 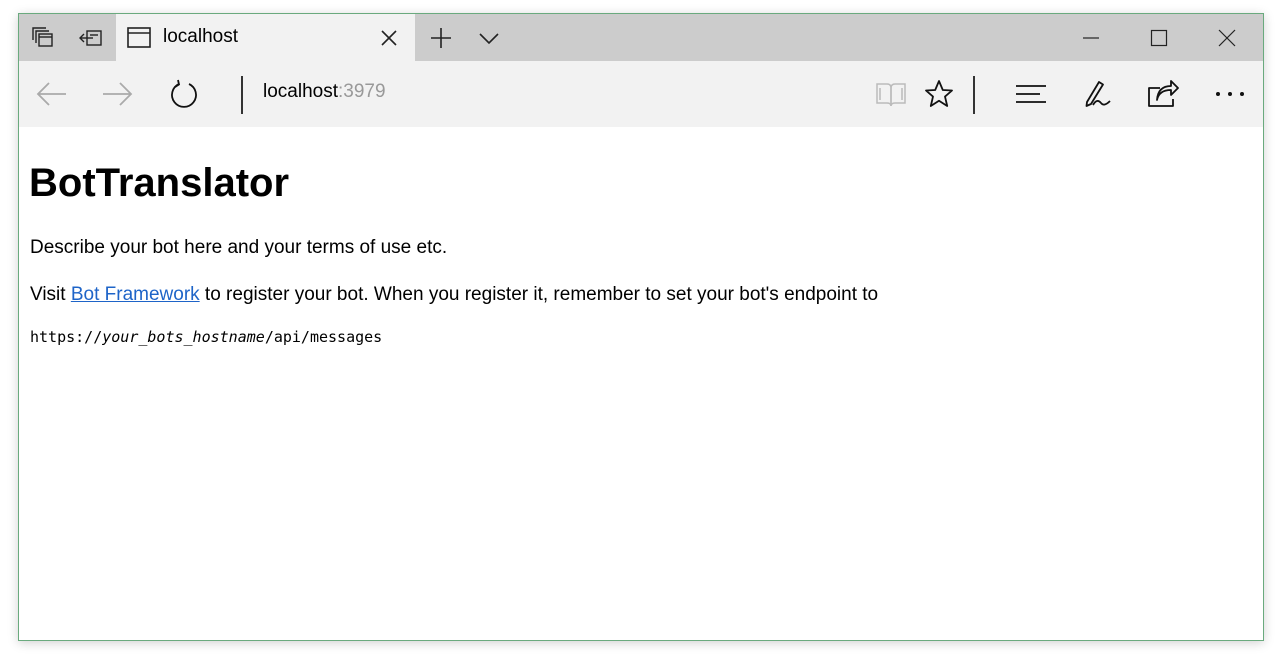 I want to click on back-arrow-icon, so click(x=52, y=94).